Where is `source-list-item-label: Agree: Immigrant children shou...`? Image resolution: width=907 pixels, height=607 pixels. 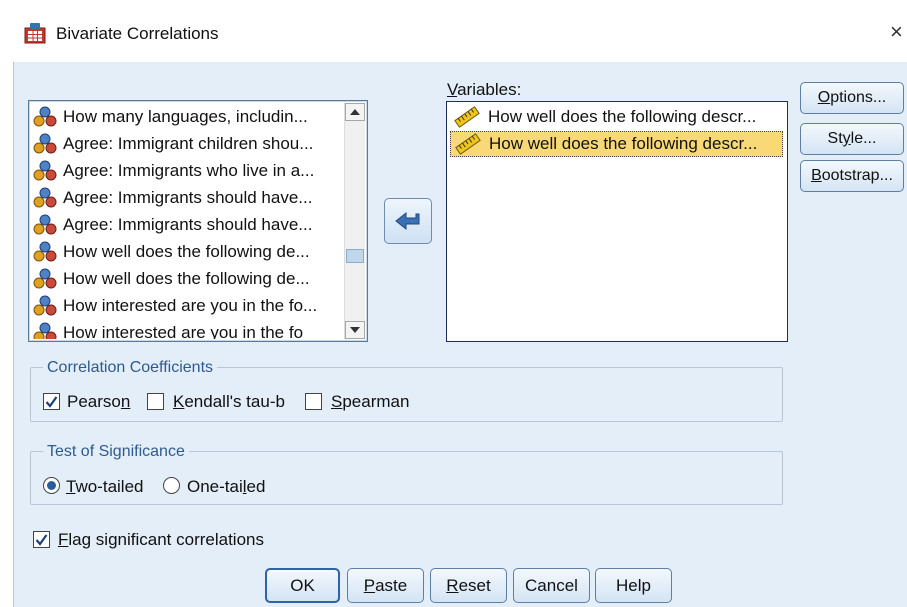
source-list-item-label: Agree: Immigrant children shou... is located at coordinates (188, 143).